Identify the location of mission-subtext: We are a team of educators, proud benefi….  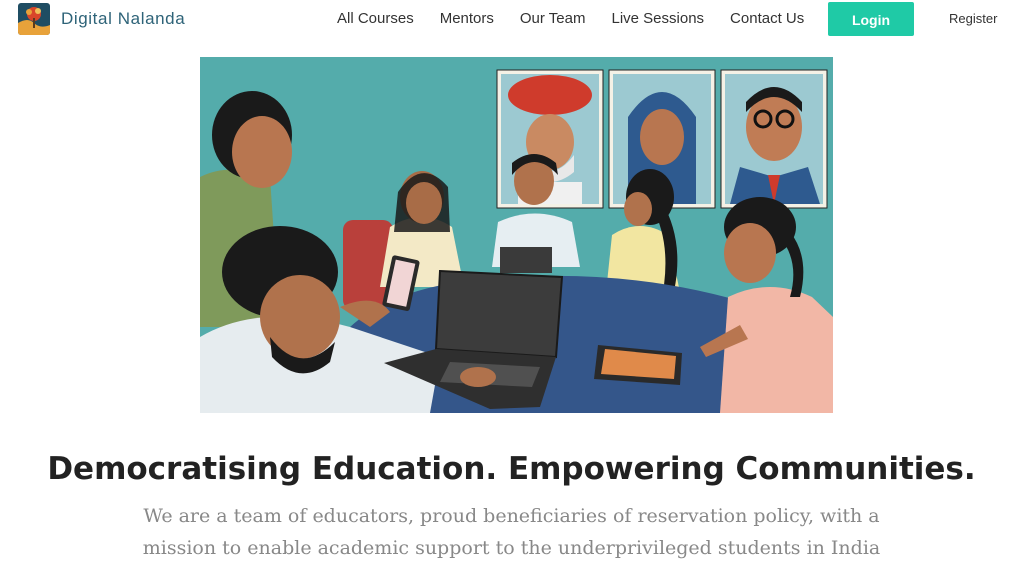
(511, 532).